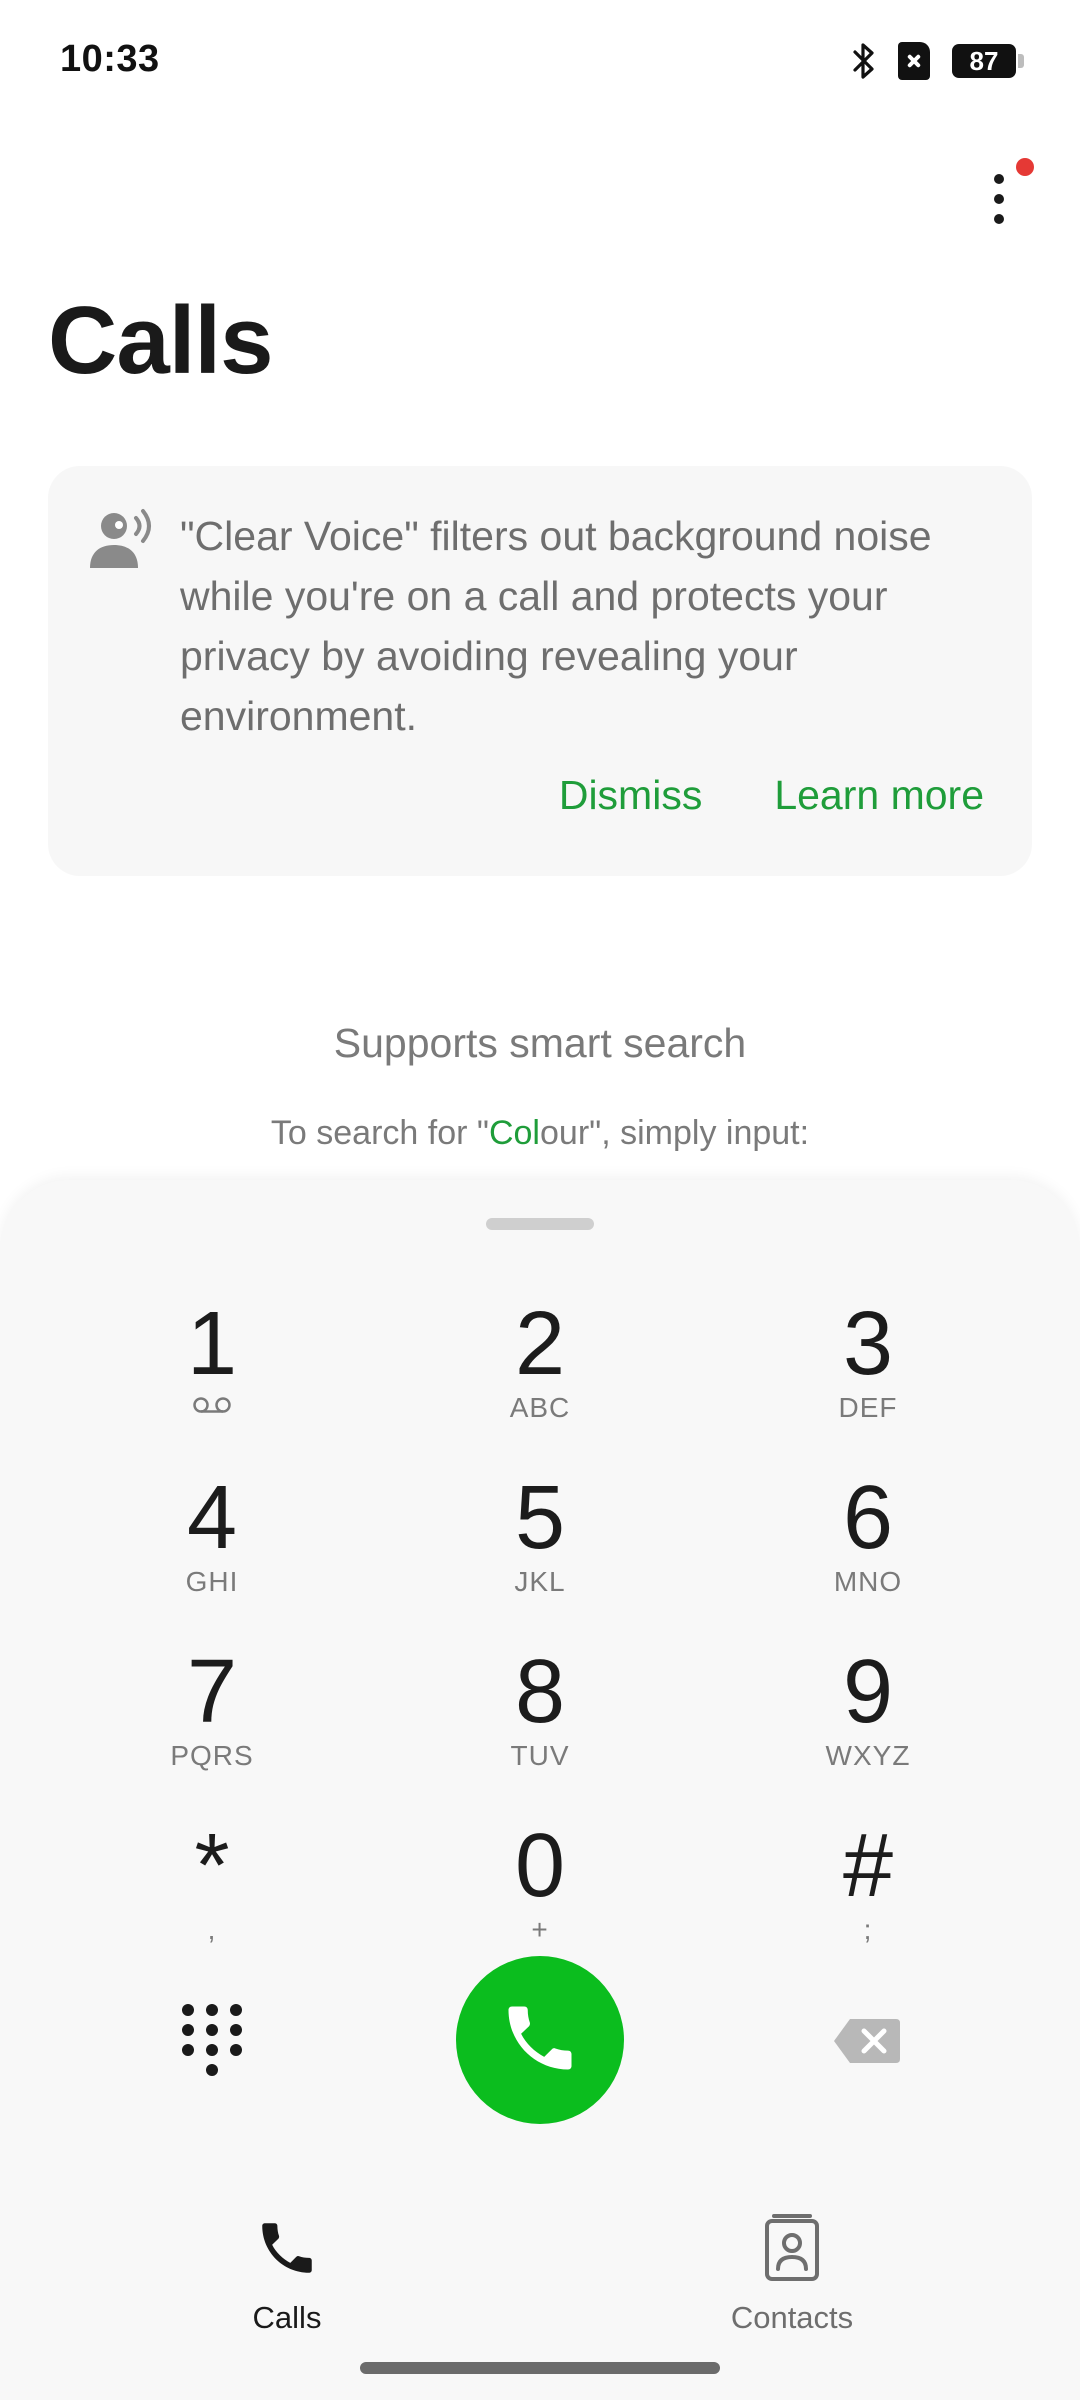 This screenshot has width=1080, height=2400. I want to click on dial-key-0: 0 +, so click(540, 1893).